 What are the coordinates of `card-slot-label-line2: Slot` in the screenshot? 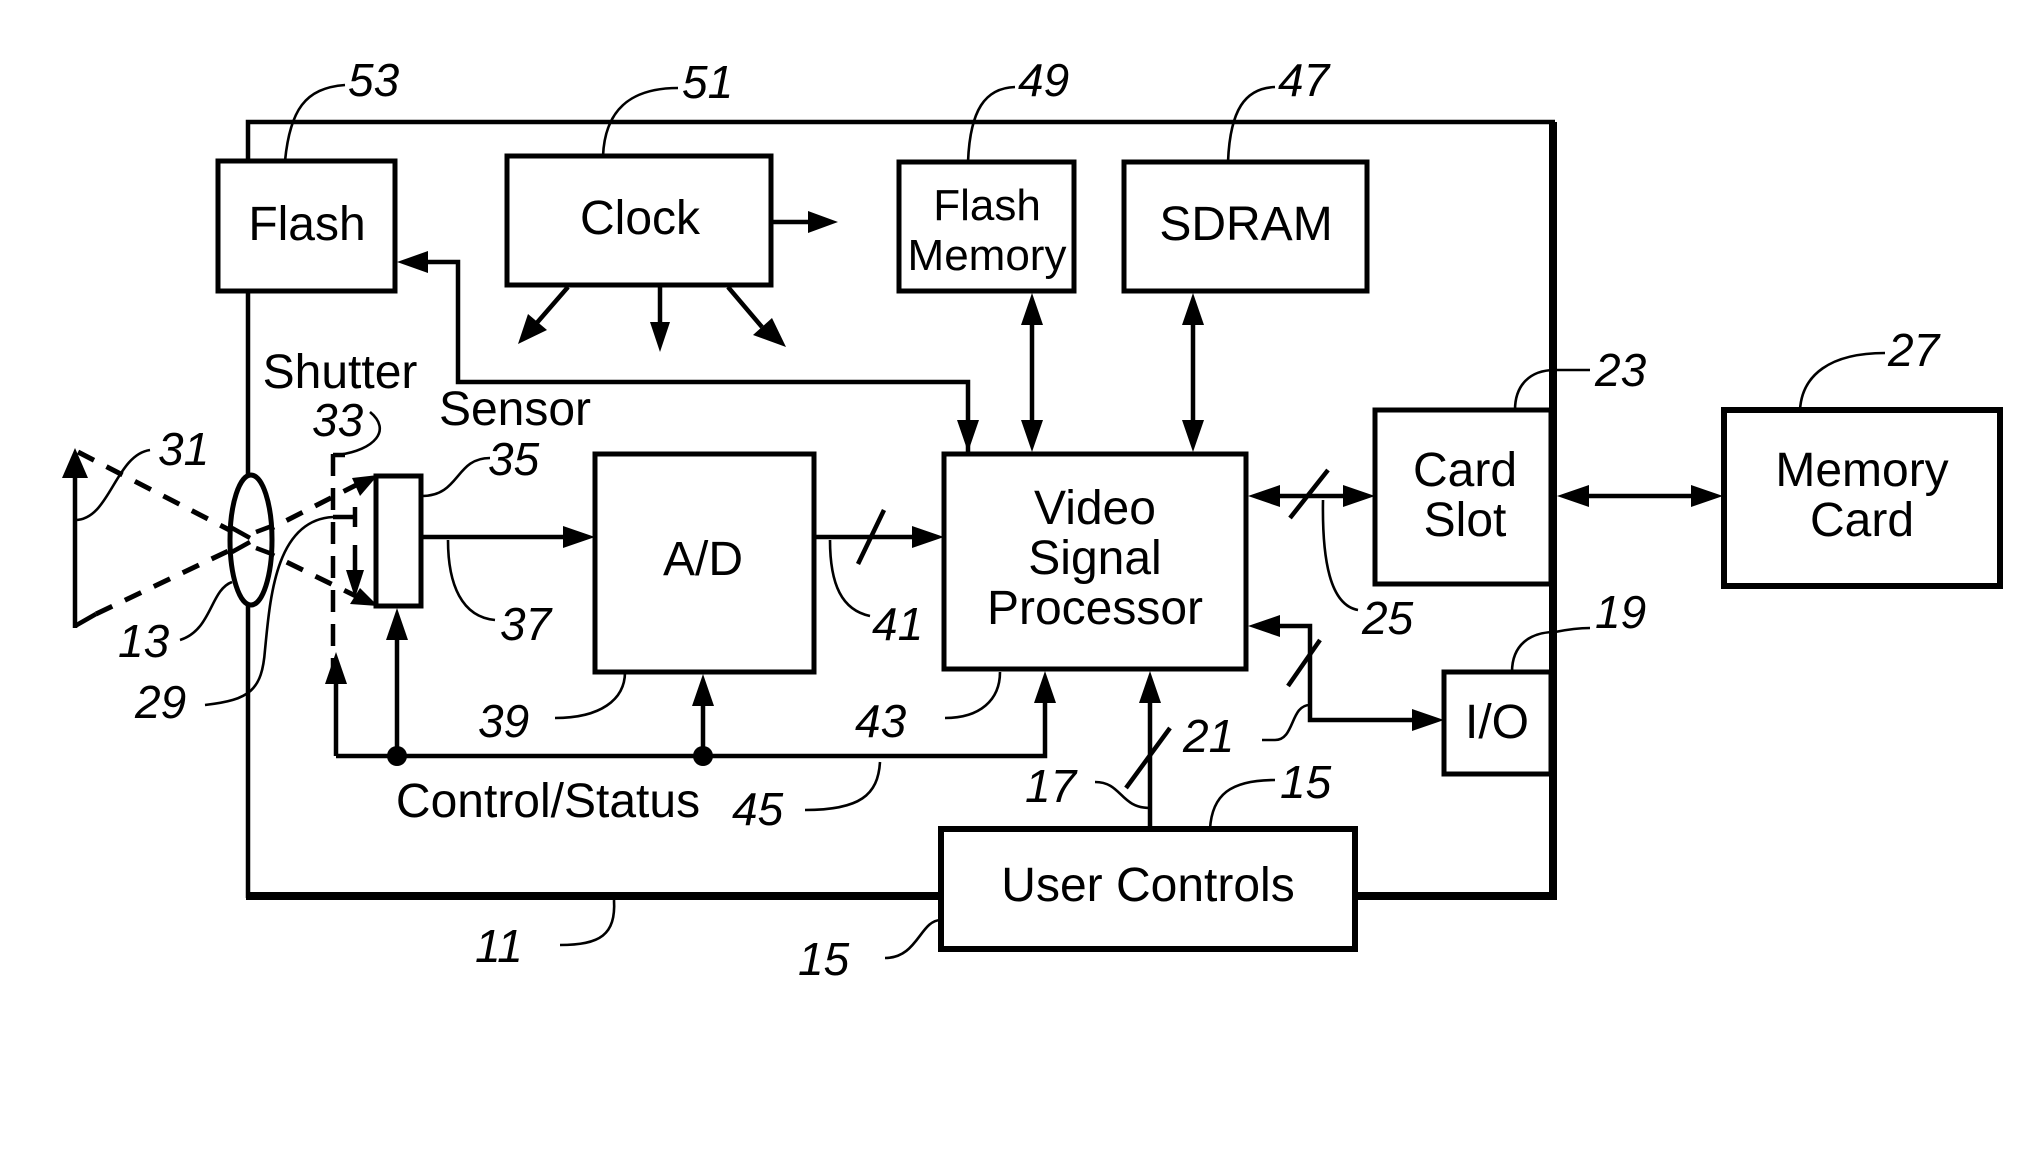 It's located at (1465, 520).